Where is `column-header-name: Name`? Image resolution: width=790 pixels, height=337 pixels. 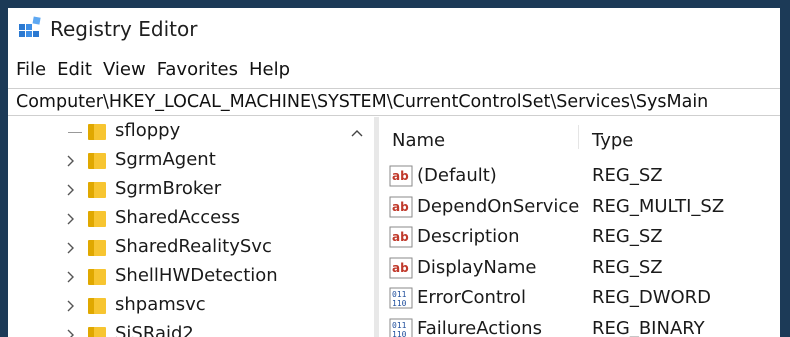
column-header-name: Name is located at coordinates (418, 140).